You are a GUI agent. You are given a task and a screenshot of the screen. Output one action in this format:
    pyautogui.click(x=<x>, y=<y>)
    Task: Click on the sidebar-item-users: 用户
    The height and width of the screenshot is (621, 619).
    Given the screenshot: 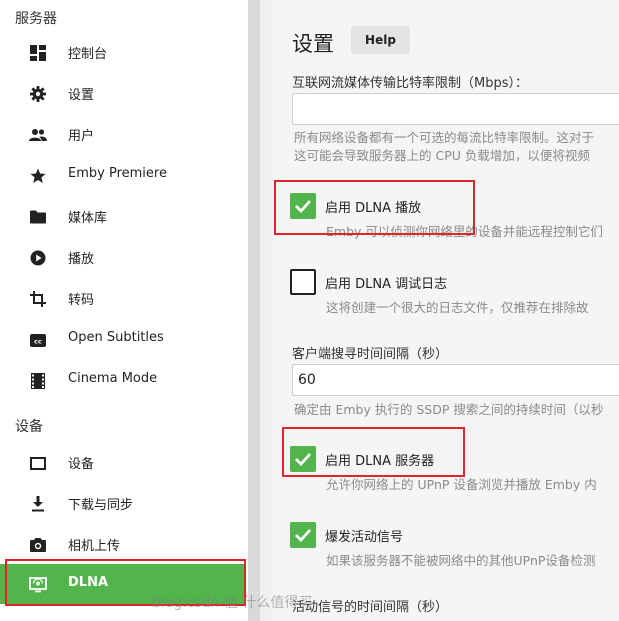 What is the action you would take?
    pyautogui.click(x=123, y=134)
    